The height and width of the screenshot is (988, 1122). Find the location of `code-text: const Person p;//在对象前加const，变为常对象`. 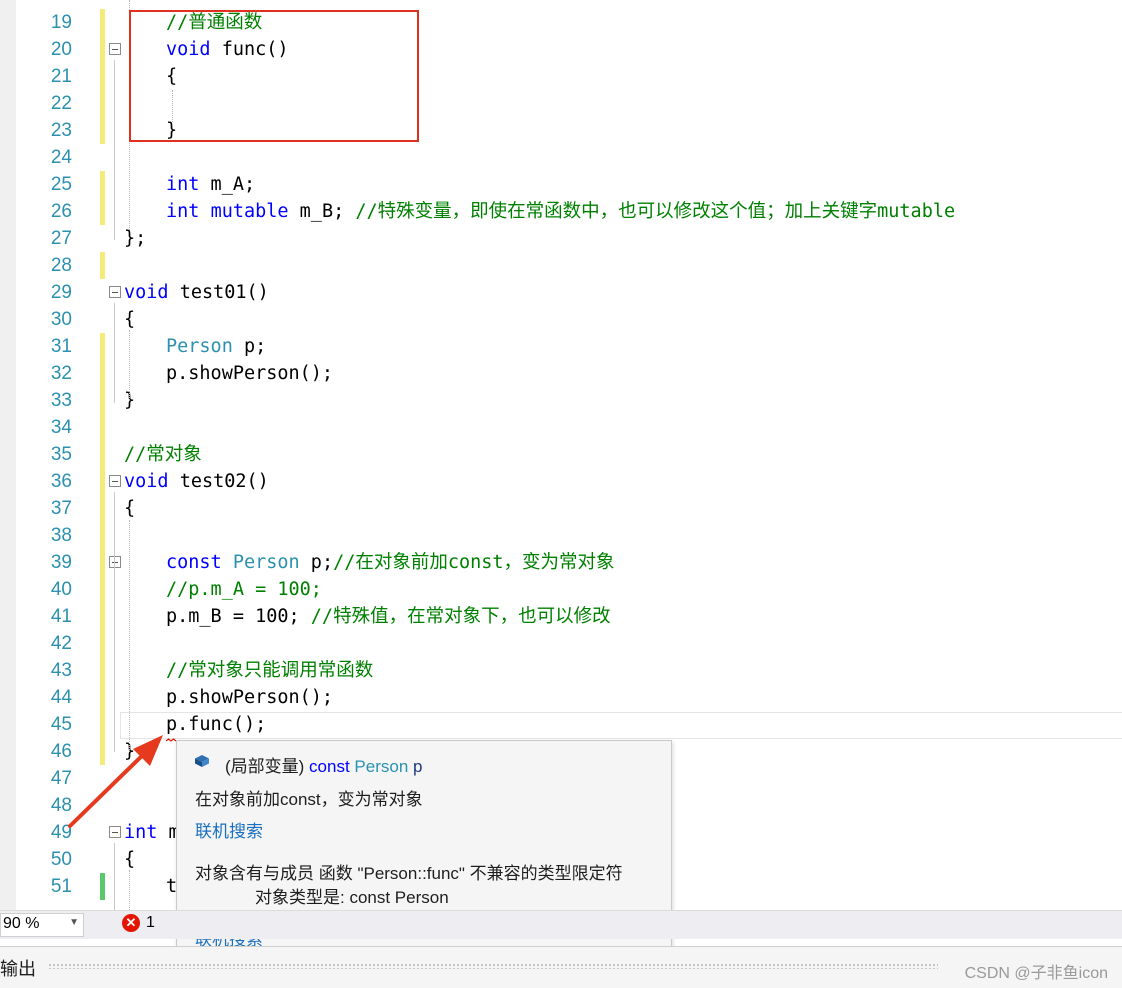

code-text: const Person p;//在对象前加const，变为常对象 is located at coordinates (390, 562).